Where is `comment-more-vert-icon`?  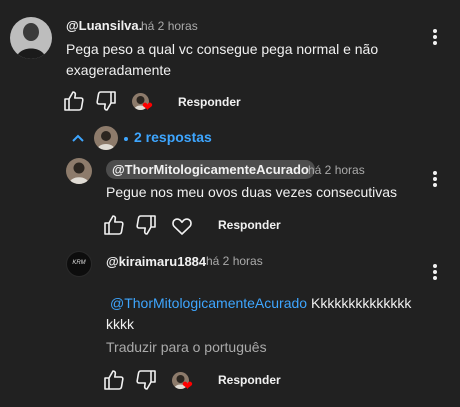
comment-more-vert-icon is located at coordinates (435, 37).